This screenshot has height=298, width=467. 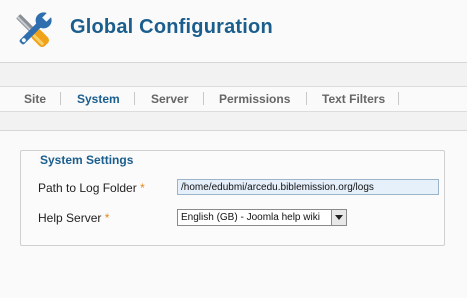 What do you see at coordinates (171, 27) in the screenshot?
I see `page-title: Global Configuration` at bounding box center [171, 27].